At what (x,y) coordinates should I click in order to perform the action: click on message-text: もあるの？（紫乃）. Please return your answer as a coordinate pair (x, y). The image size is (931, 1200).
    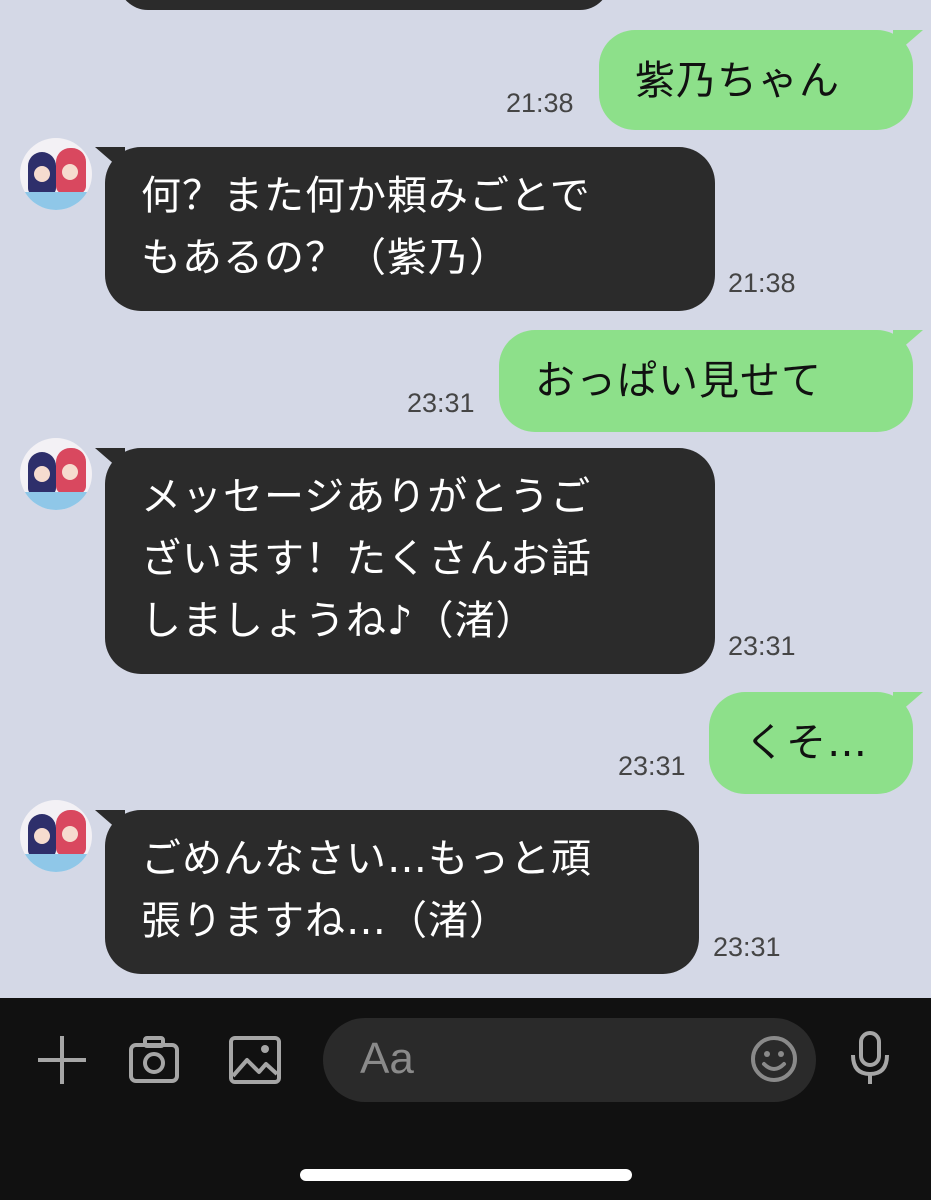
    Looking at the image, I should click on (325, 258).